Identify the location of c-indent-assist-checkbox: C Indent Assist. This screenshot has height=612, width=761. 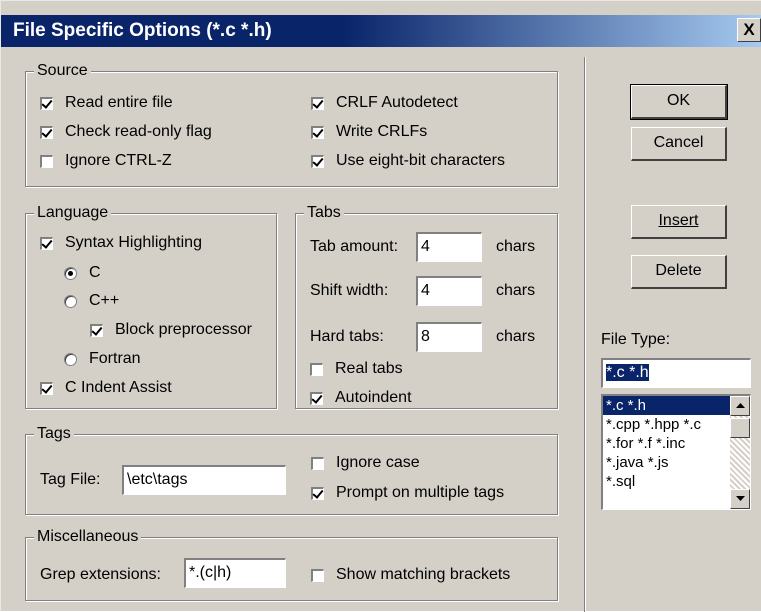
(106, 388).